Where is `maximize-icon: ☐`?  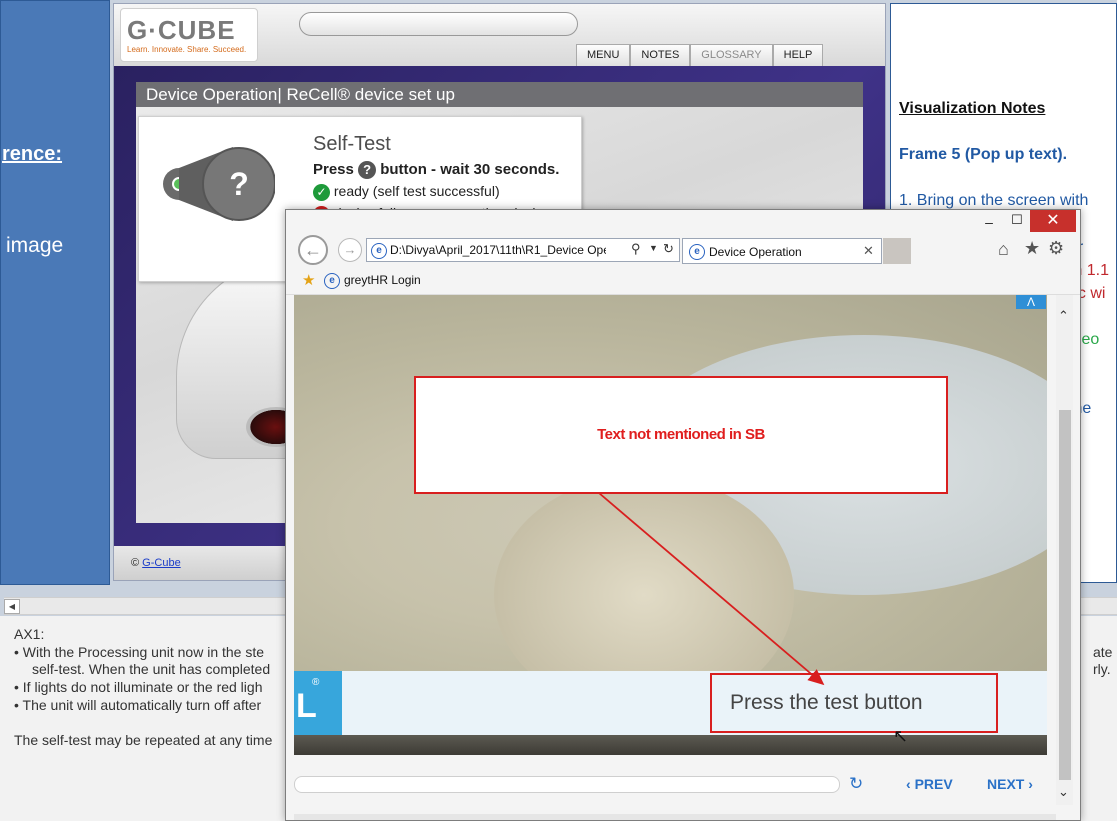 maximize-icon: ☐ is located at coordinates (1017, 221).